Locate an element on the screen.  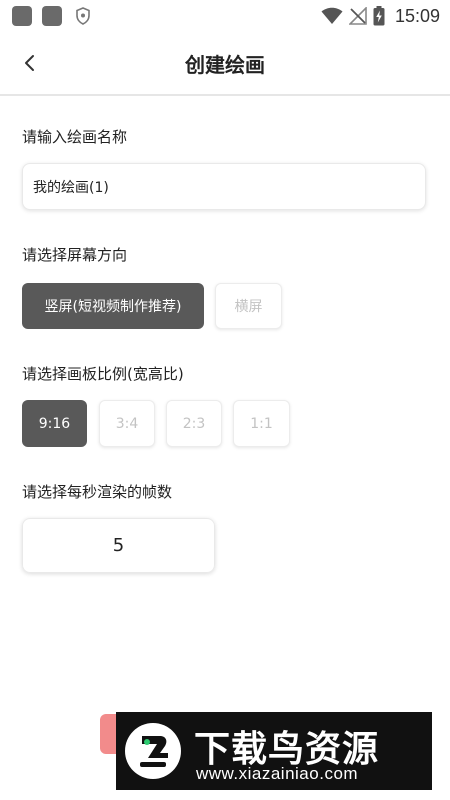
status-time: 15:09 is located at coordinates (417, 15).